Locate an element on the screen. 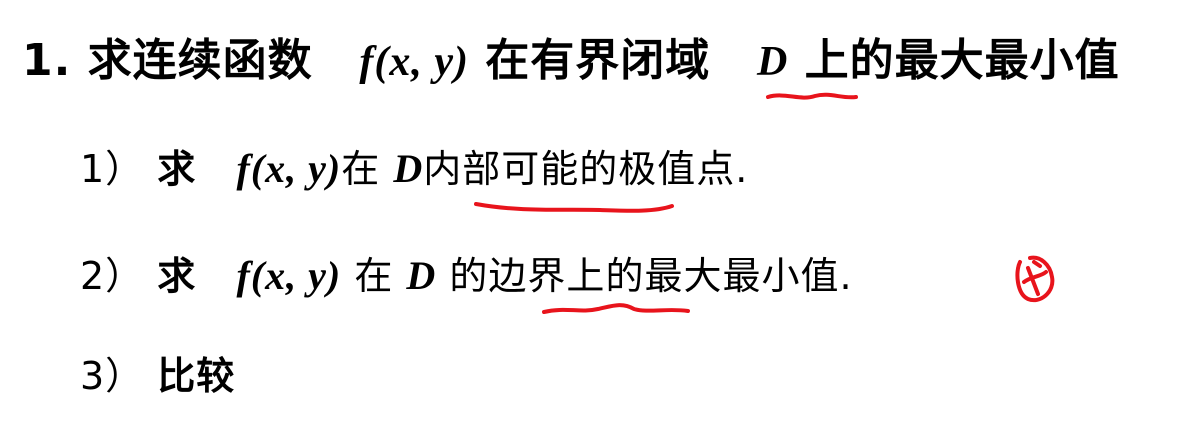  title-middle: 在有界闭域 is located at coordinates (598, 60).